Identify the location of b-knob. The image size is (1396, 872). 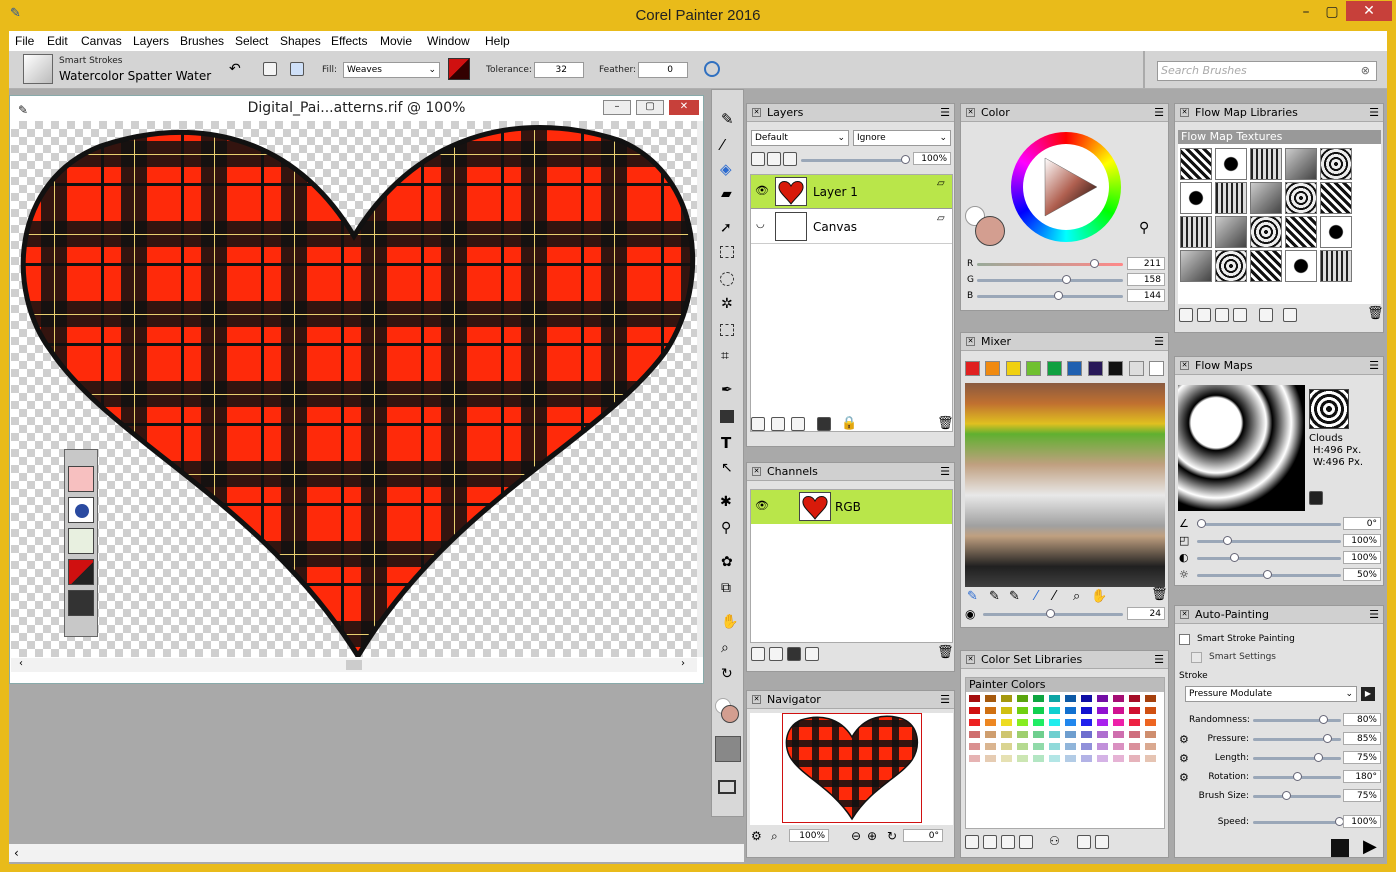
(1058, 295).